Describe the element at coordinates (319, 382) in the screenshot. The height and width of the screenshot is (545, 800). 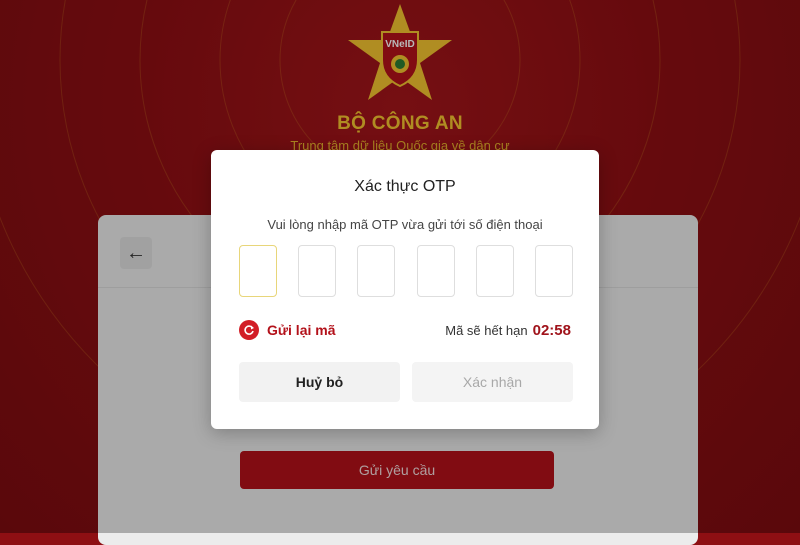
I see `cancel-button: Huỷ bỏ` at that location.